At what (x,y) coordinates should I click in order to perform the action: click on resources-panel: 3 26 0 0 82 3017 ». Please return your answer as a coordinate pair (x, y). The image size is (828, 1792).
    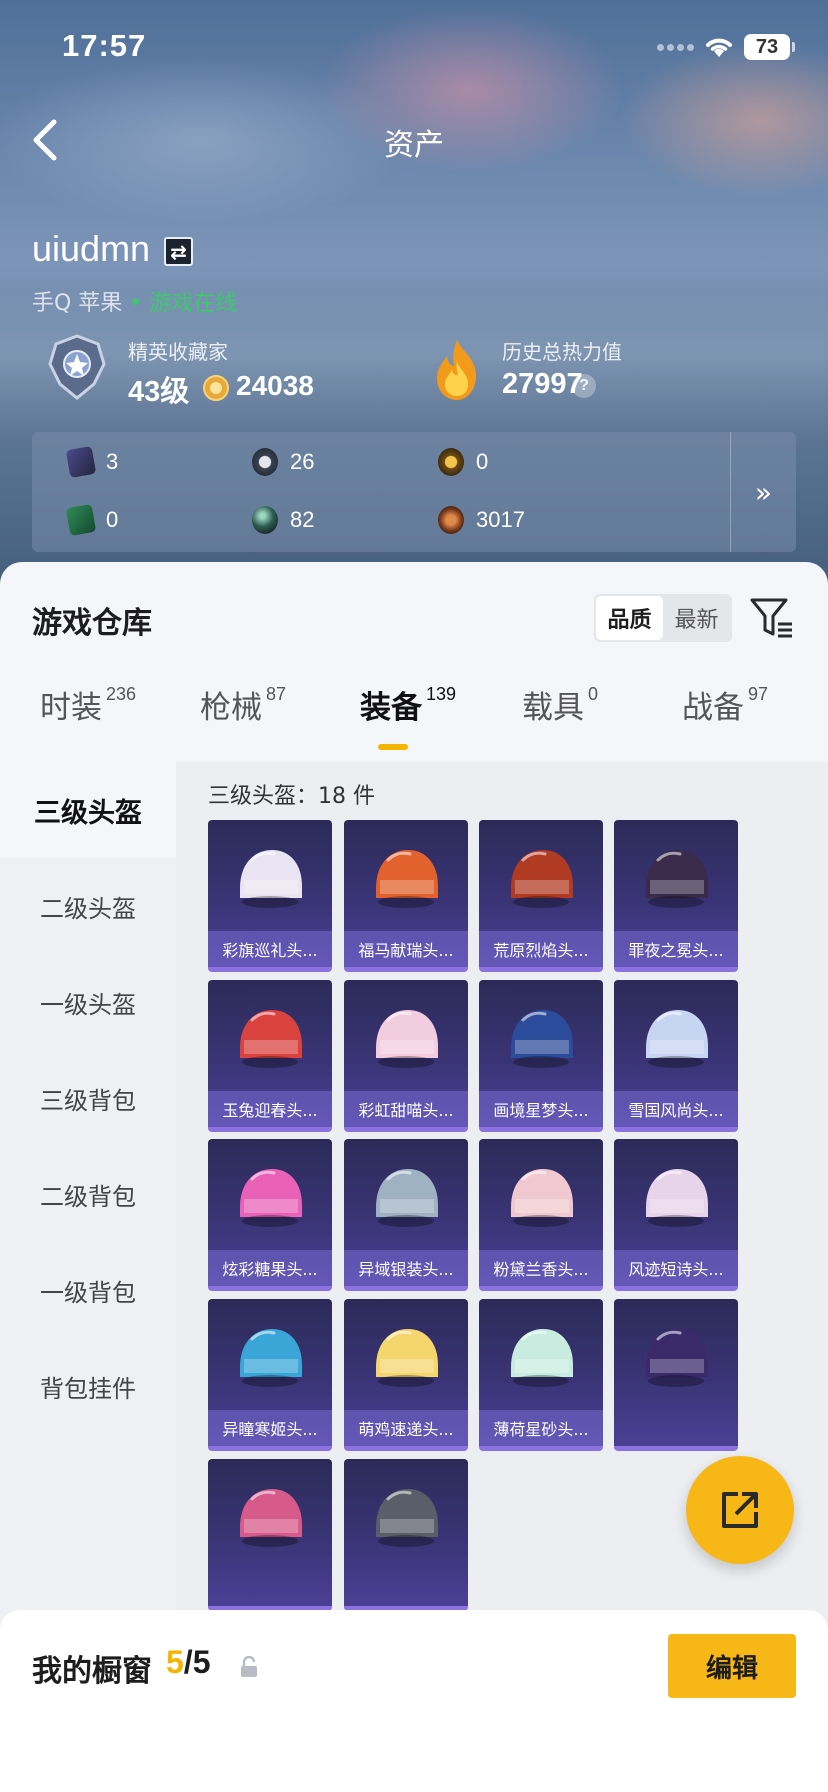
    Looking at the image, I should click on (414, 492).